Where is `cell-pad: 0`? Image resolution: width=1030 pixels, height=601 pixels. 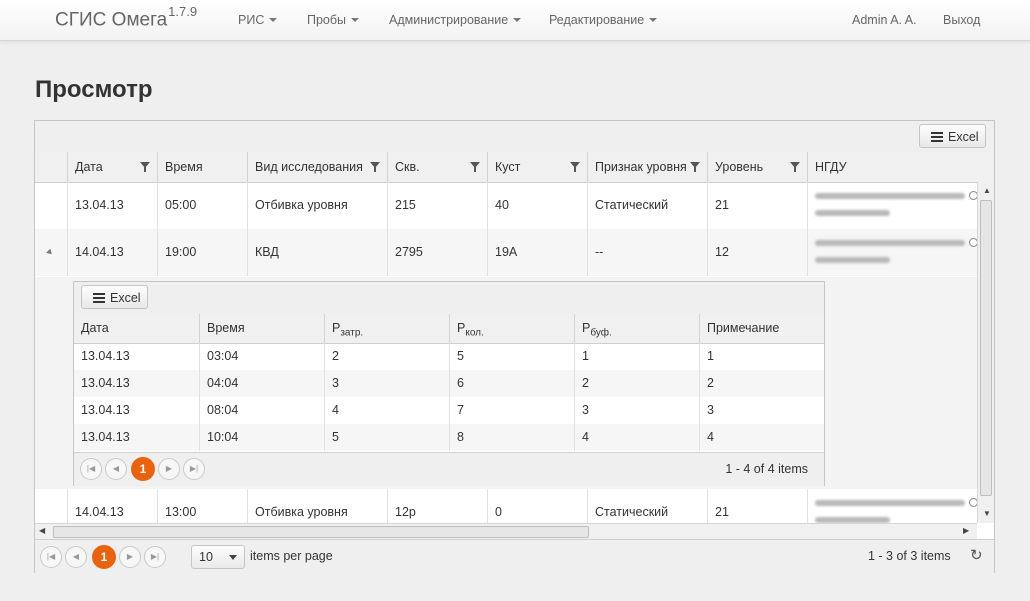 cell-pad: 0 is located at coordinates (537, 506).